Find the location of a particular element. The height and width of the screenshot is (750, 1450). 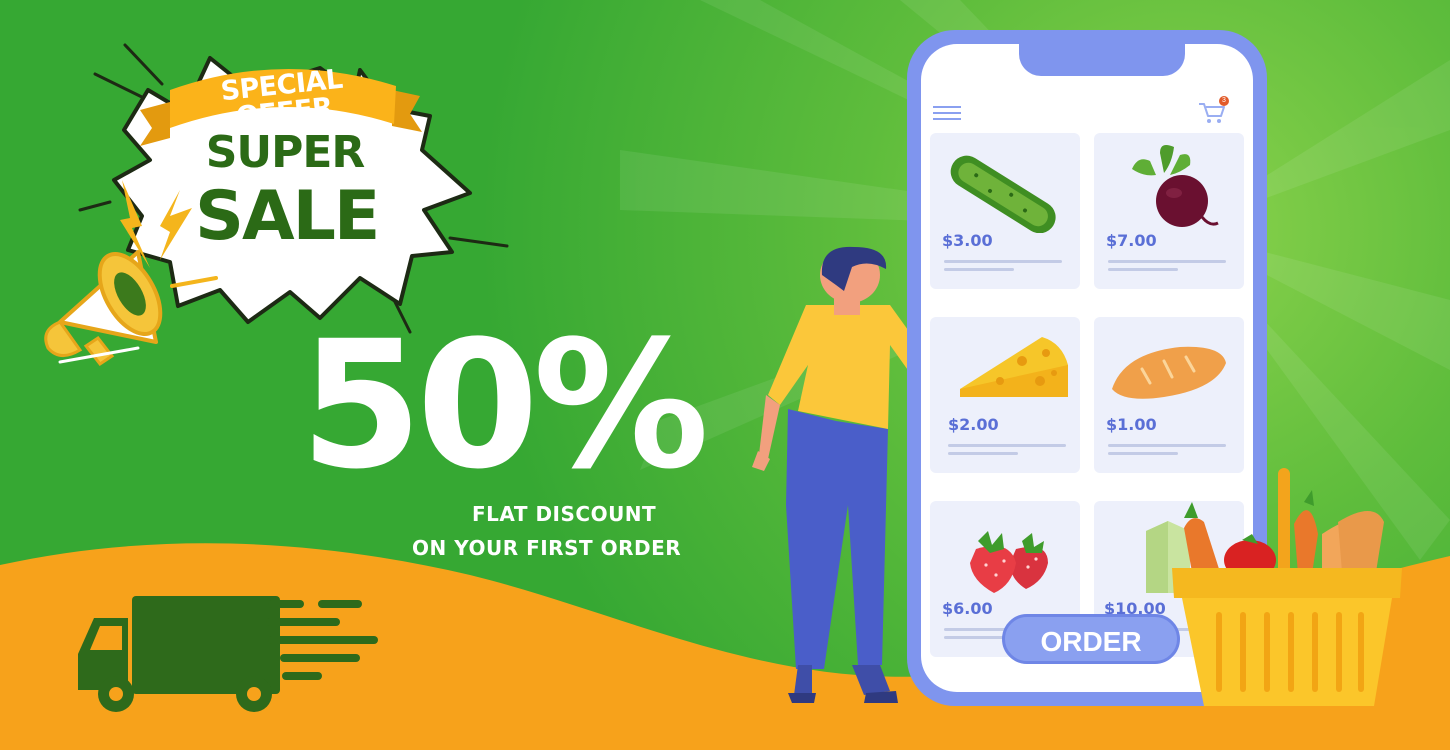

badge-sale-text: SALE is located at coordinates (287, 216).